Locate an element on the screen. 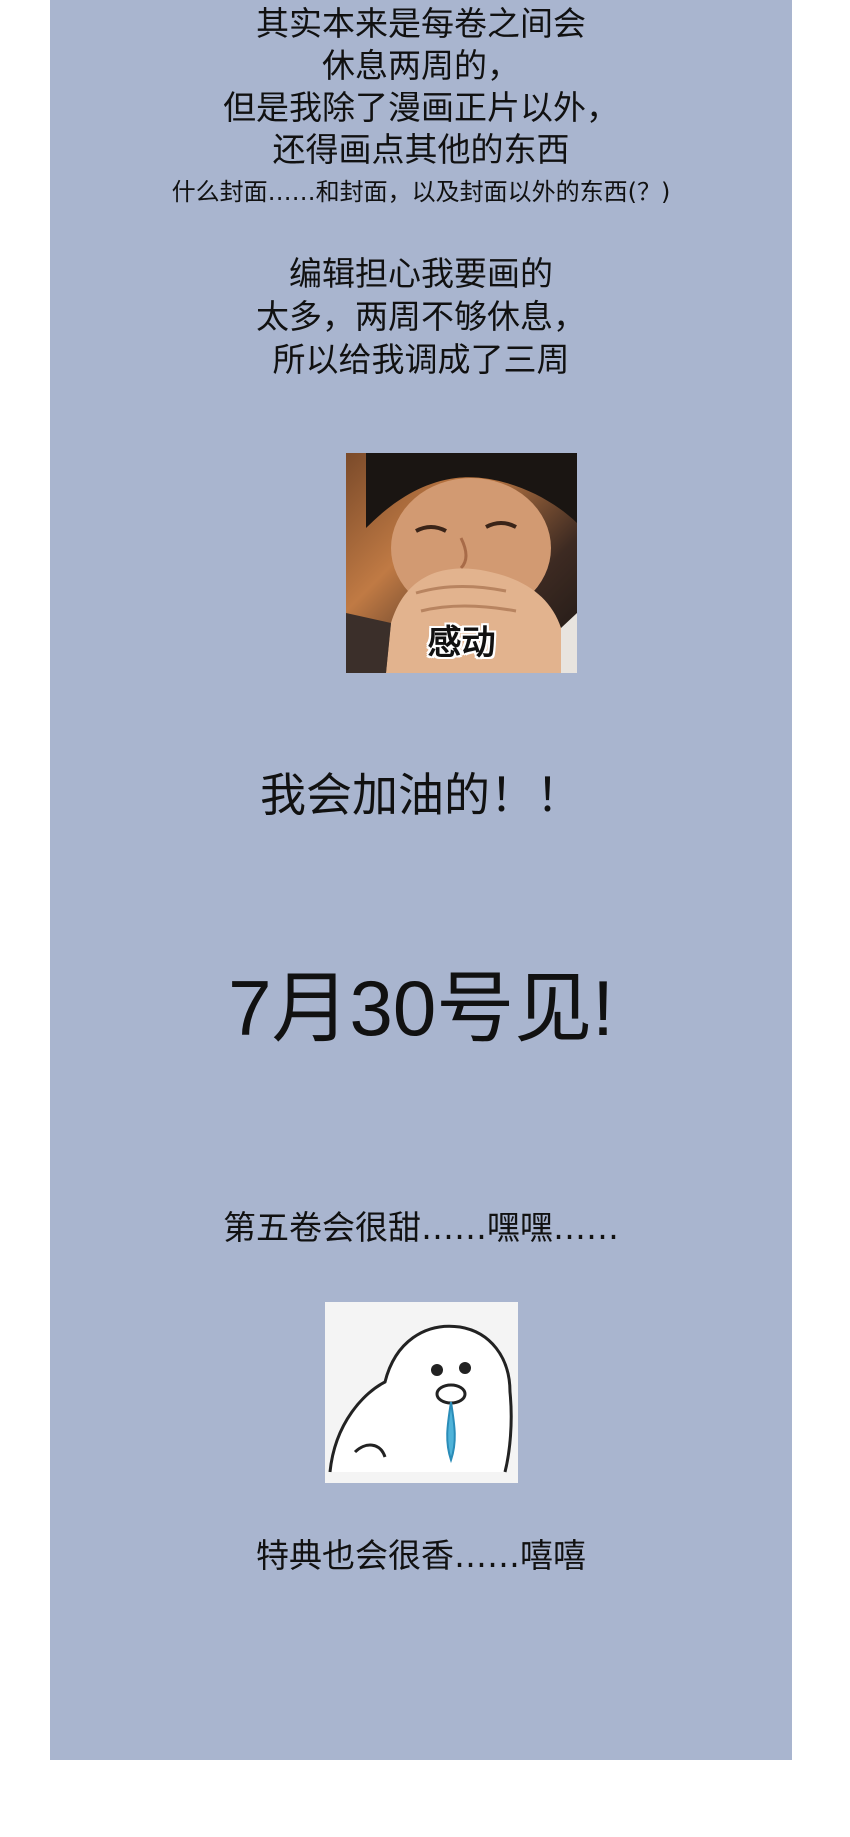 The width and height of the screenshot is (850, 1837). intro-line-3: 但是我除了漫画正片以外， is located at coordinates (421, 107).